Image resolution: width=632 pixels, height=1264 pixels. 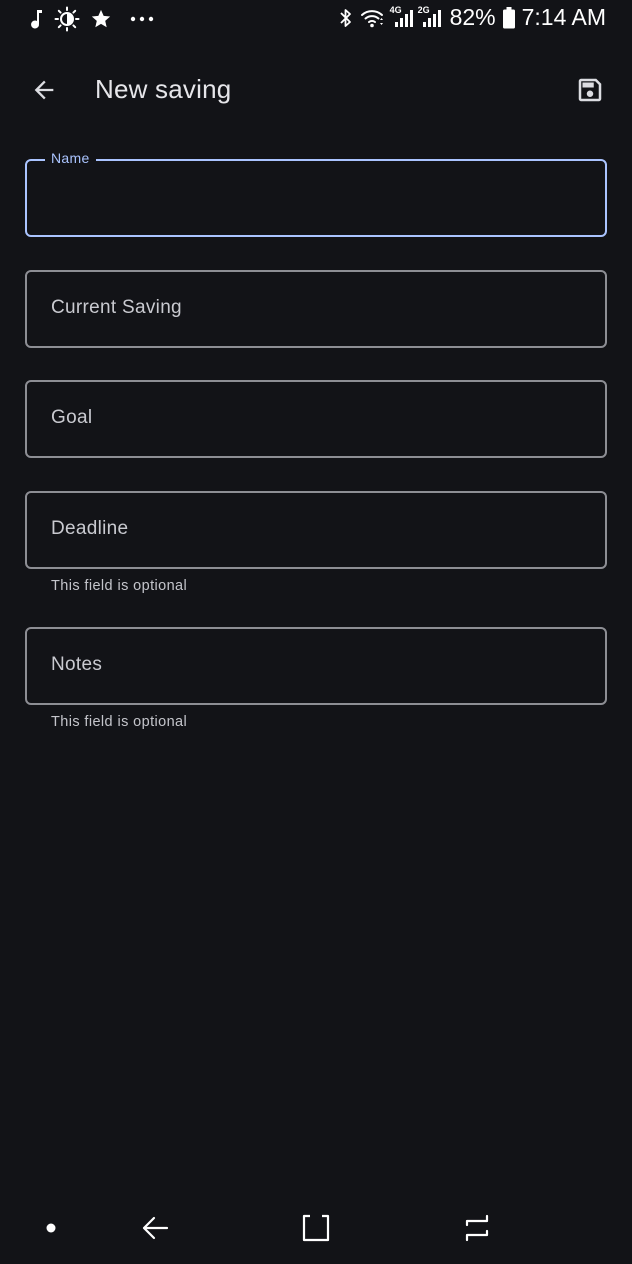 I want to click on current-saving-field: Current Saving, so click(x=316, y=309).